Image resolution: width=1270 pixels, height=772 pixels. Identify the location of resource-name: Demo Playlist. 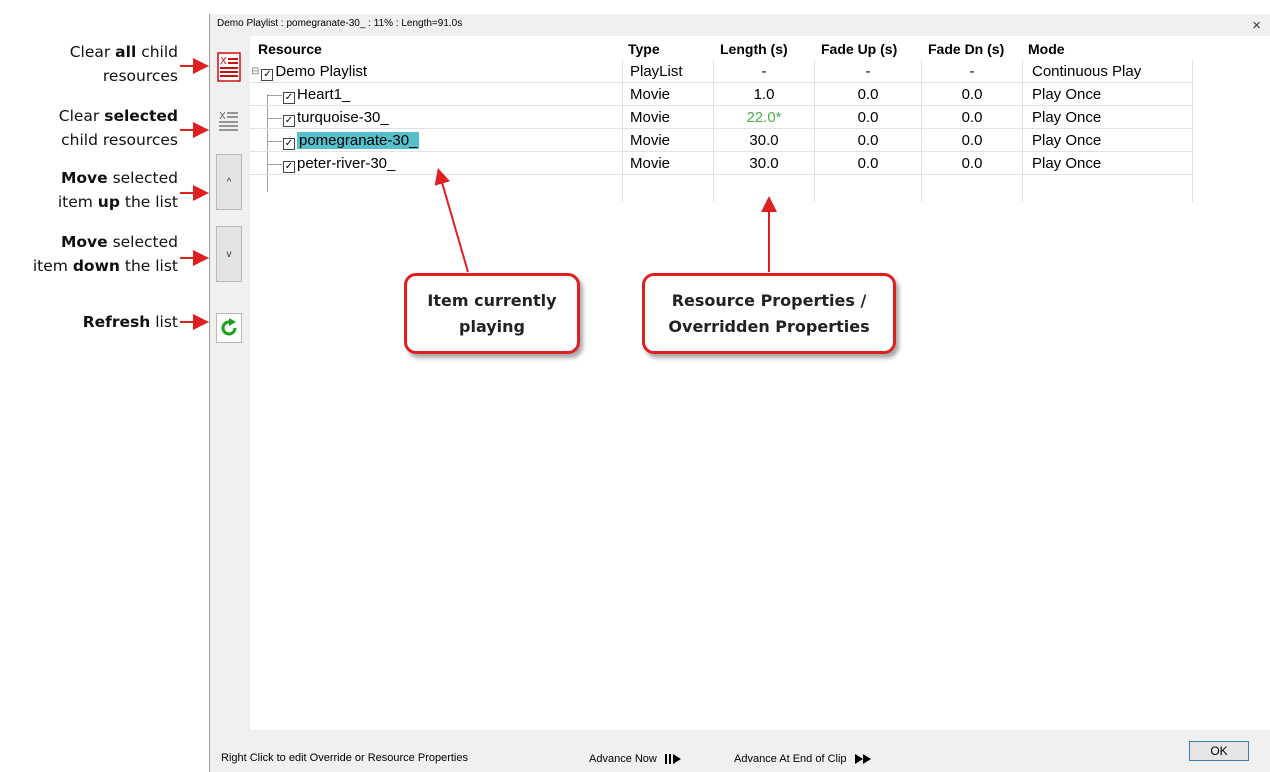
(321, 71).